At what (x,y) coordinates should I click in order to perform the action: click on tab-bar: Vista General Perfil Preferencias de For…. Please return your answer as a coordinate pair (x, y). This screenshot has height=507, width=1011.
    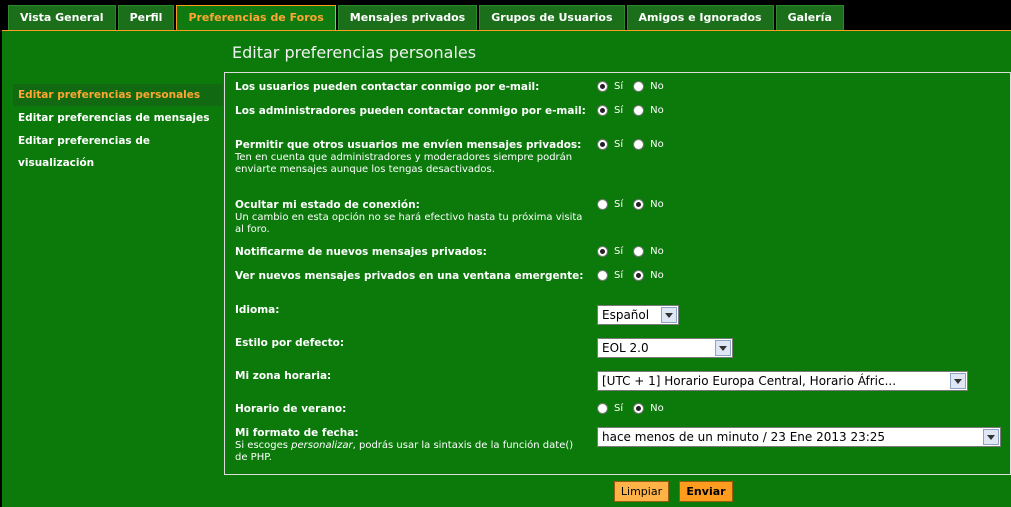
    Looking at the image, I should click on (427, 18).